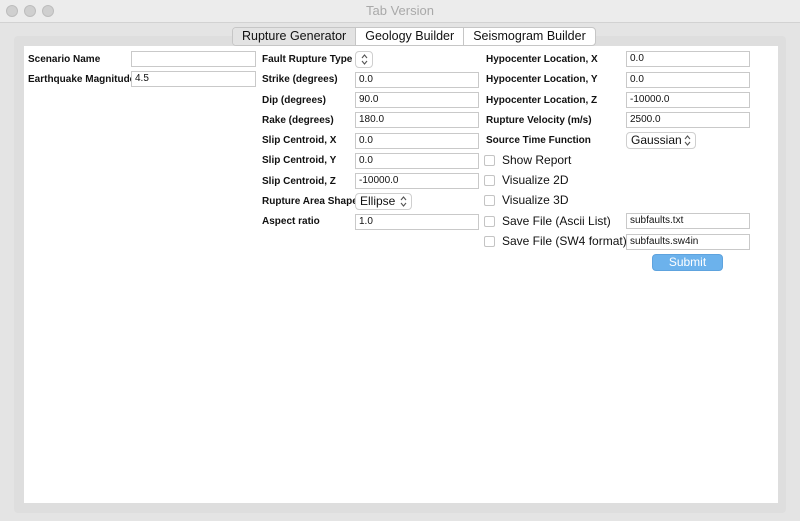 The width and height of the screenshot is (800, 521). What do you see at coordinates (535, 180) in the screenshot?
I see `visualize-2d-label: Visualize 2D` at bounding box center [535, 180].